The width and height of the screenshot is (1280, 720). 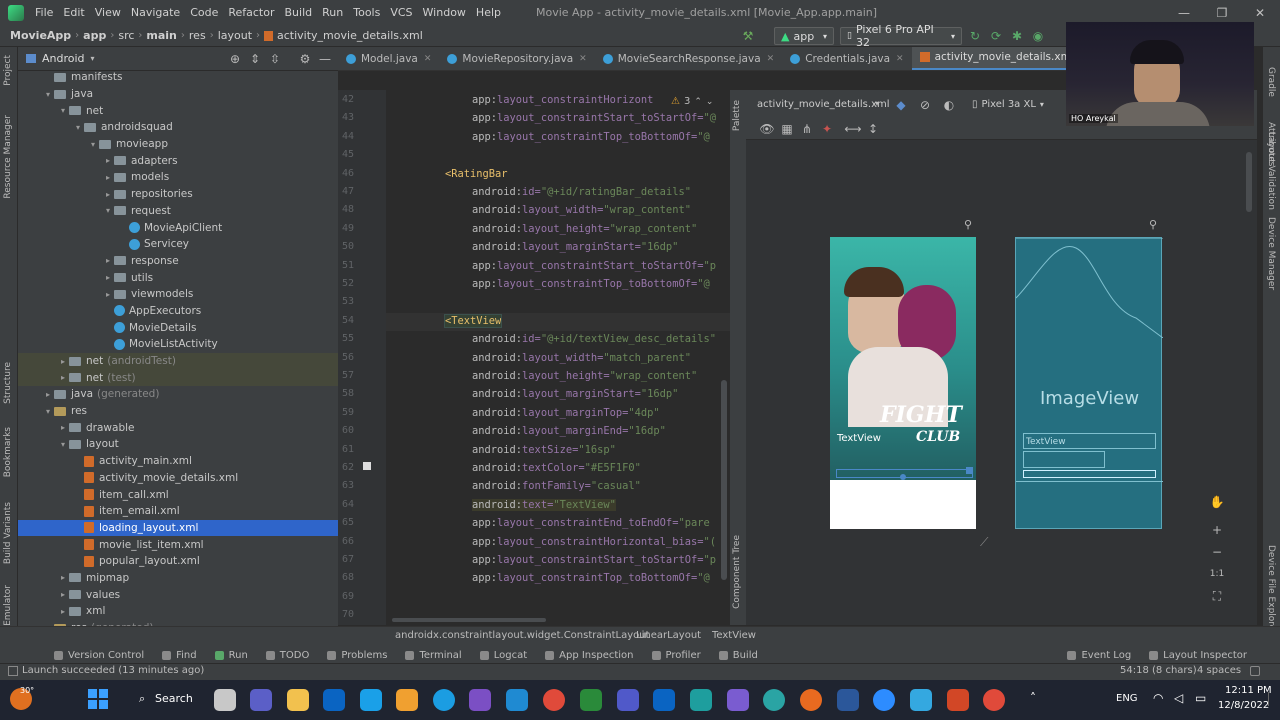 What do you see at coordinates (748, 36) in the screenshot?
I see `hammer-icon: ⚒` at bounding box center [748, 36].